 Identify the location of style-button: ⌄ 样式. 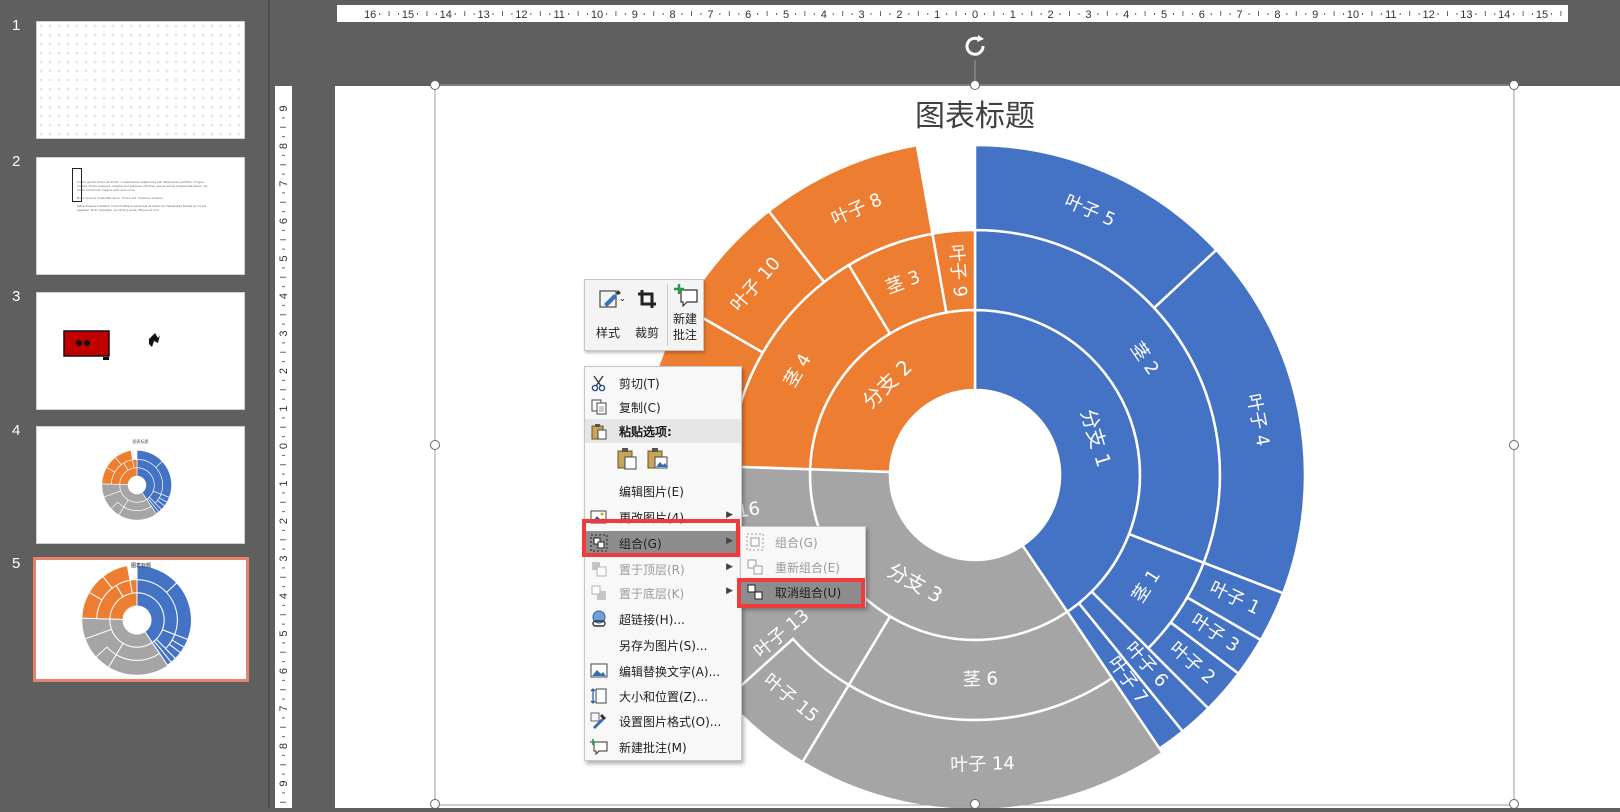
(608, 315).